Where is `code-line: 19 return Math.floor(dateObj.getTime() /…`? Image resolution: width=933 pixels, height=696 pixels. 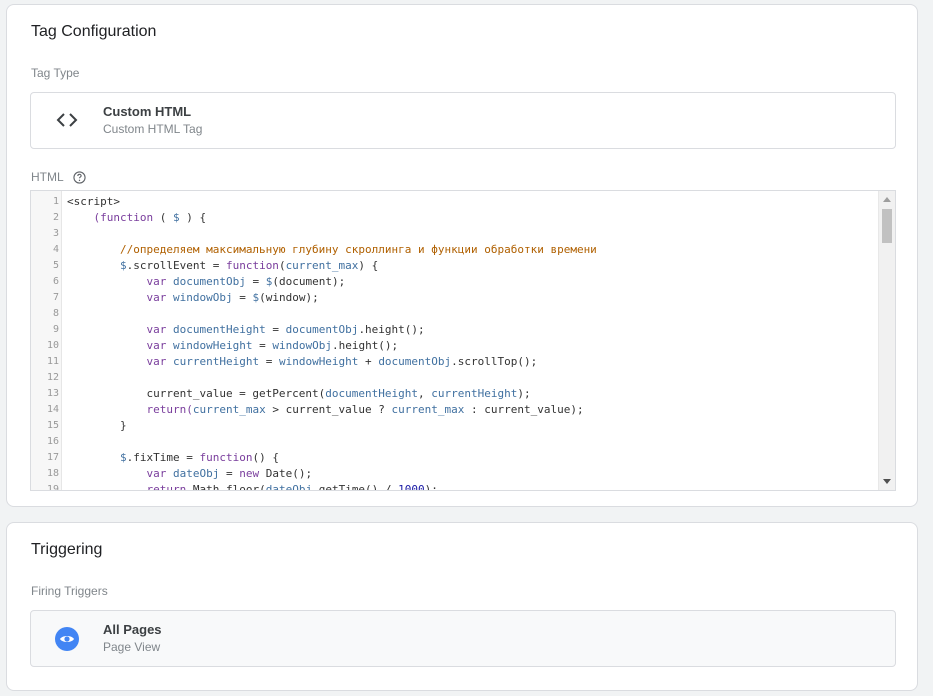
code-line: 19 return Math.floor(dateObj.getTime() /… is located at coordinates (454, 486).